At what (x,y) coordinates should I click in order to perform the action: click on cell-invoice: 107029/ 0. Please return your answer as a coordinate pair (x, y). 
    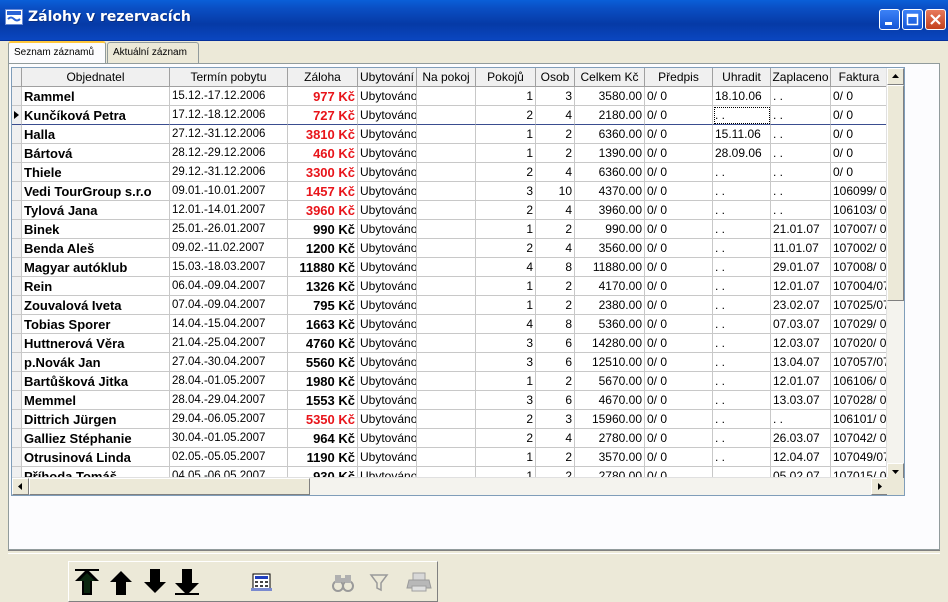
    Looking at the image, I should click on (859, 324).